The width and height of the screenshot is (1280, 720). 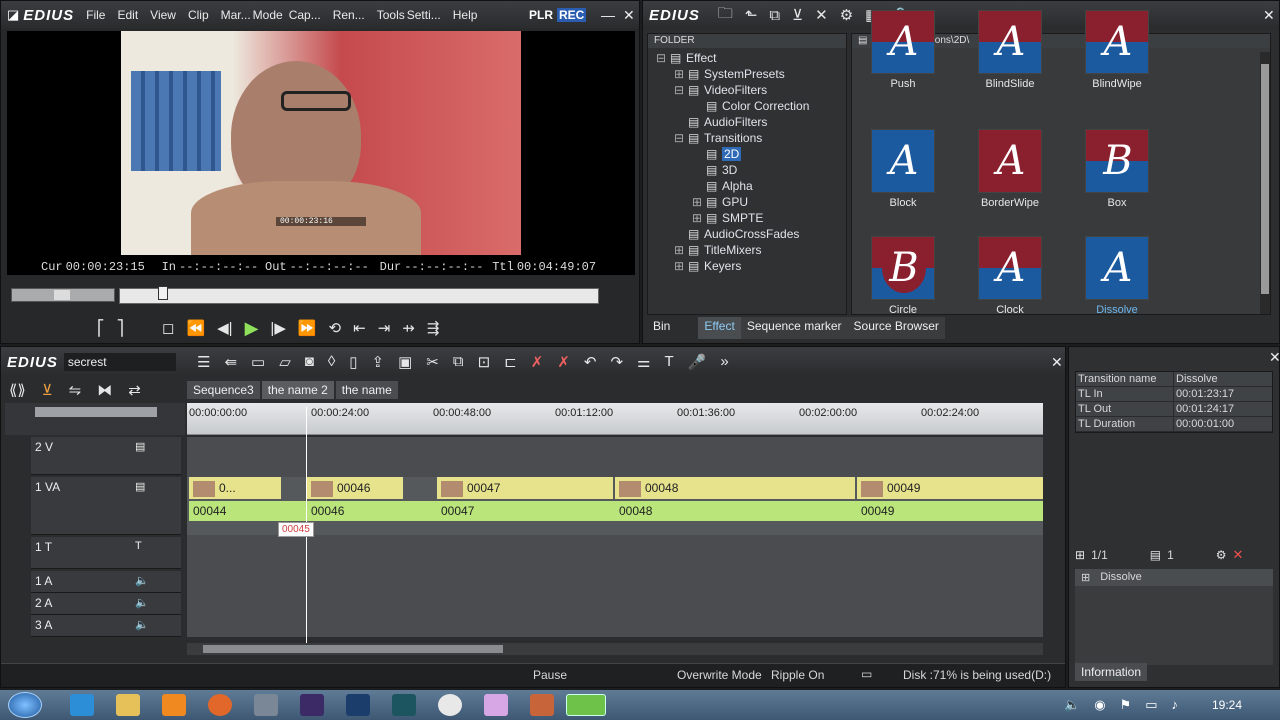 I want to click on track-toggle-icon: ▤, so click(x=140, y=486).